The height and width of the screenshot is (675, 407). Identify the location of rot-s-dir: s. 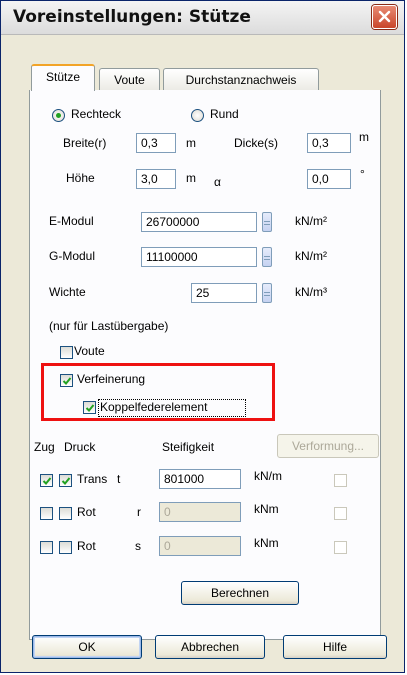
(138, 546).